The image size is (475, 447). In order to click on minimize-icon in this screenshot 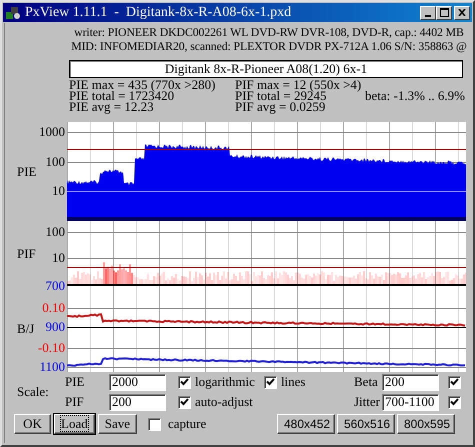, I will do `click(428, 15)`.